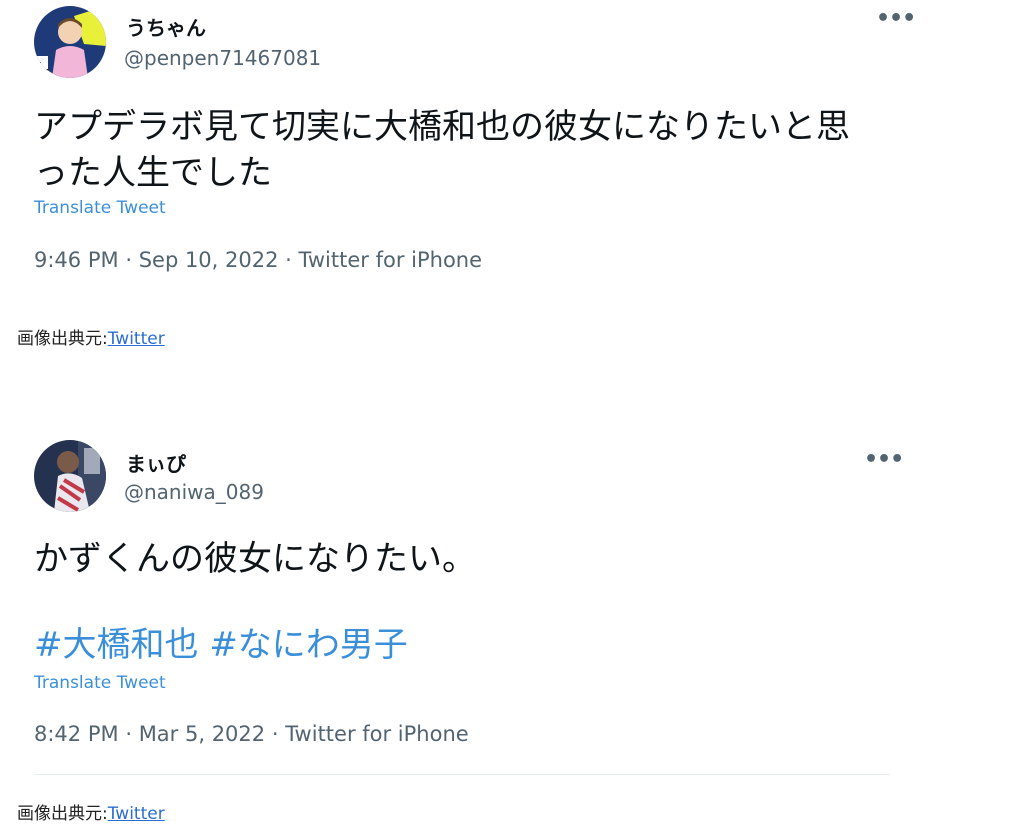  What do you see at coordinates (442, 127) in the screenshot?
I see `tweet-text-line: アプデラボ見て切実に大橋和也の彼女になりたいと思` at bounding box center [442, 127].